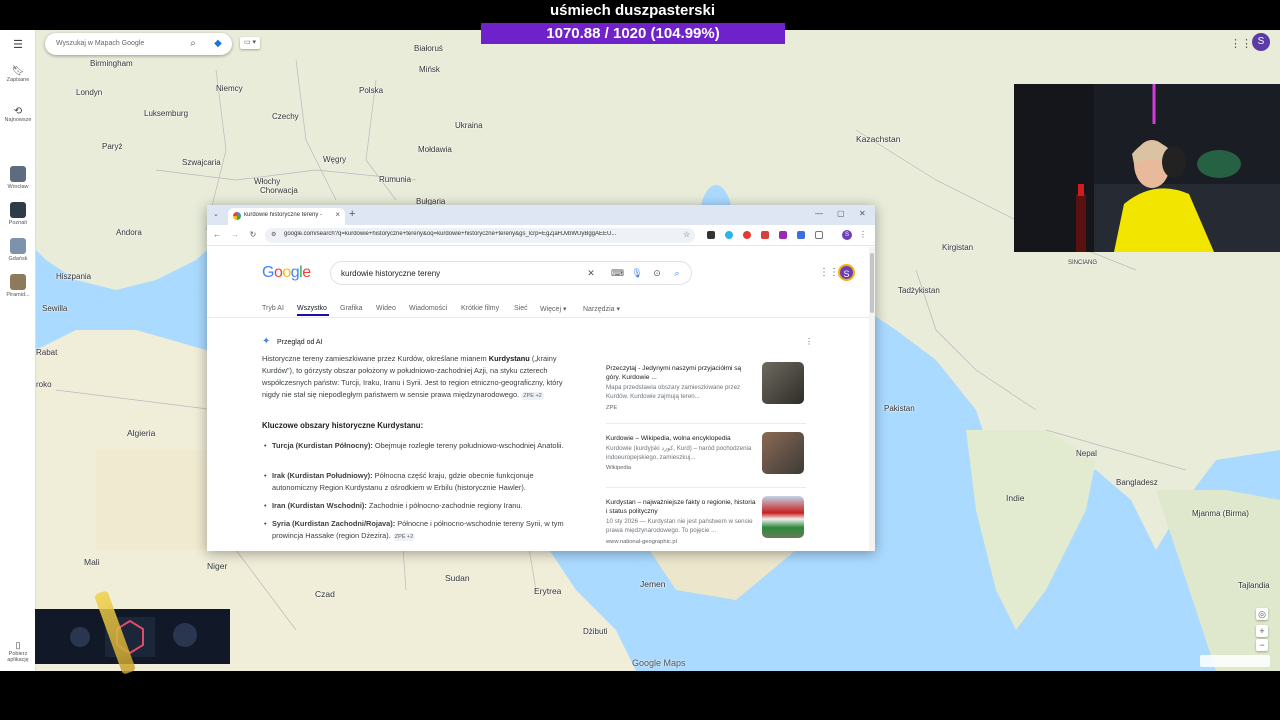 The height and width of the screenshot is (720, 1280). Describe the element at coordinates (428, 308) in the screenshot. I see `tab-news: Wiadomości` at that location.